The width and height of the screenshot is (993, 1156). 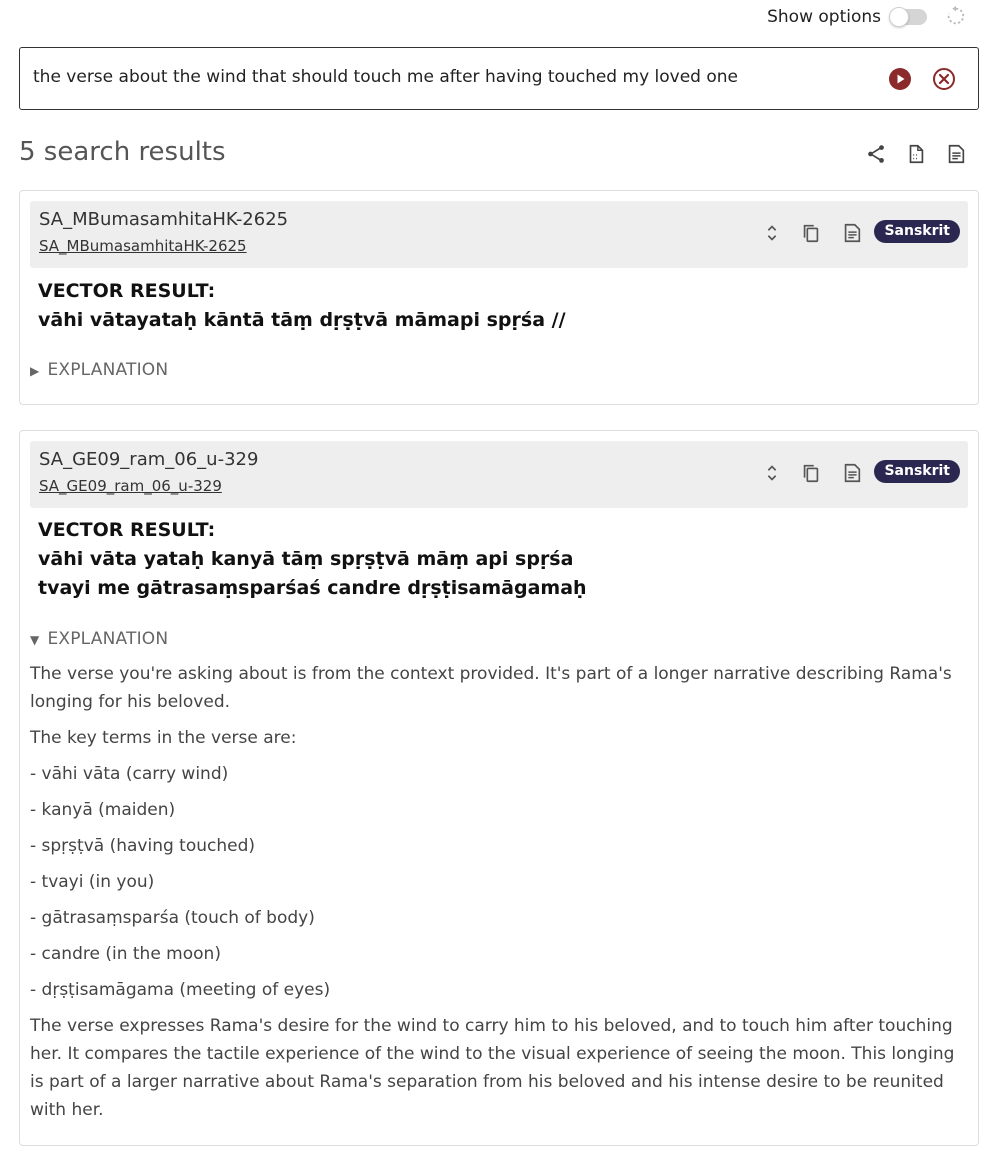 What do you see at coordinates (956, 154) in the screenshot?
I see `export-text-icon` at bounding box center [956, 154].